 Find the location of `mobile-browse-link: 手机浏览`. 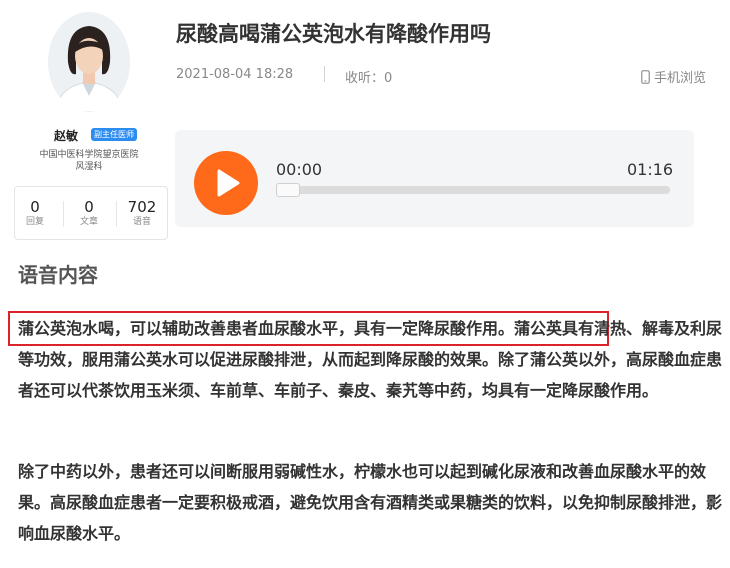

mobile-browse-link: 手机浏览 is located at coordinates (673, 77).